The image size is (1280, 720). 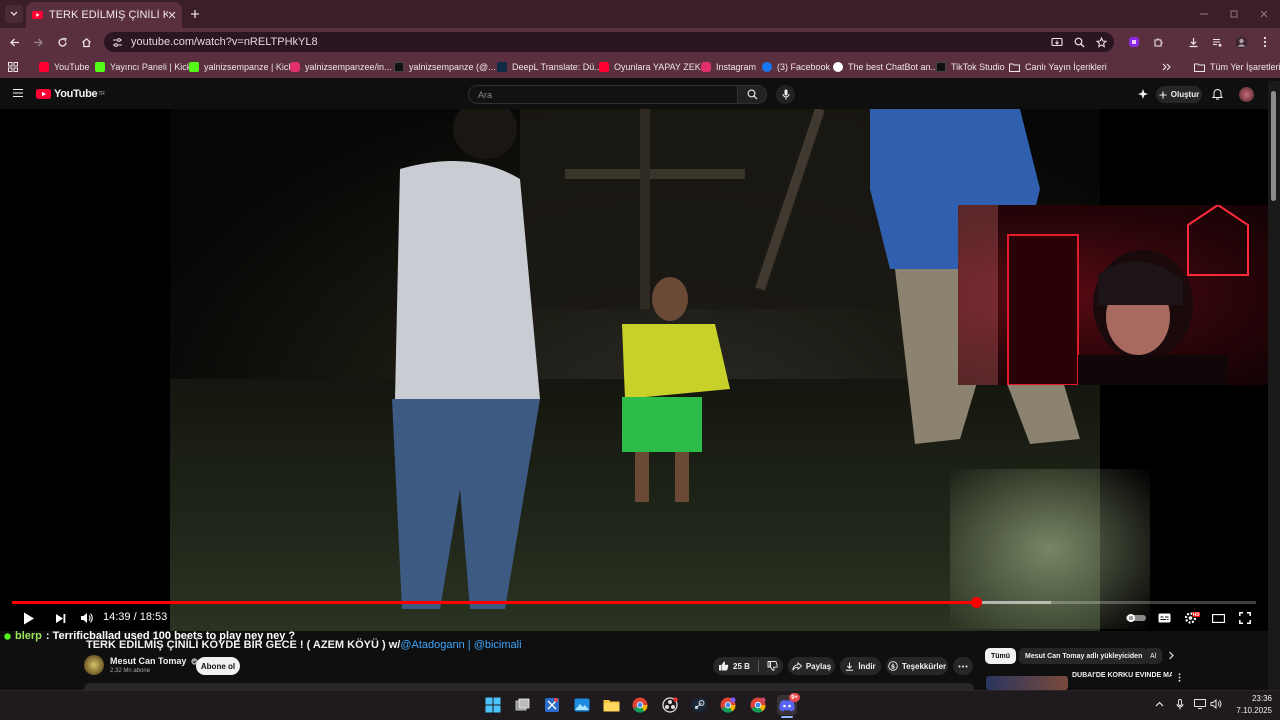 What do you see at coordinates (1234, 14) in the screenshot?
I see `restore-button` at bounding box center [1234, 14].